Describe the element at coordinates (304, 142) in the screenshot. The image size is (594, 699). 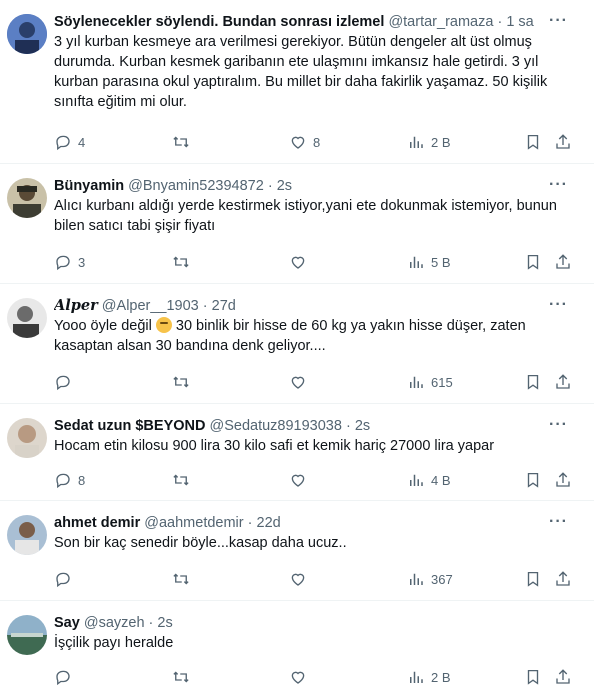
I see `like-button: 8` at that location.